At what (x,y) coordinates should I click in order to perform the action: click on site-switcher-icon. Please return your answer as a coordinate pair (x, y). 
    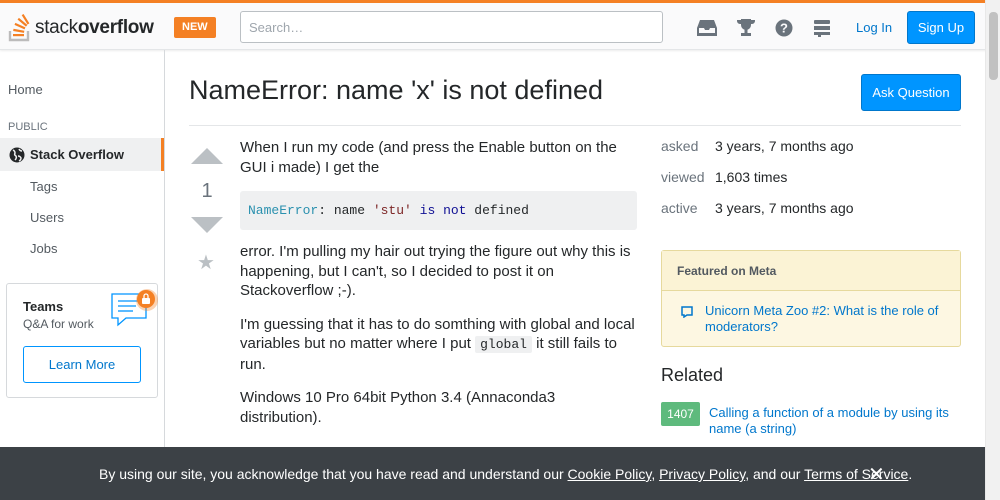
    Looking at the image, I should click on (822, 28).